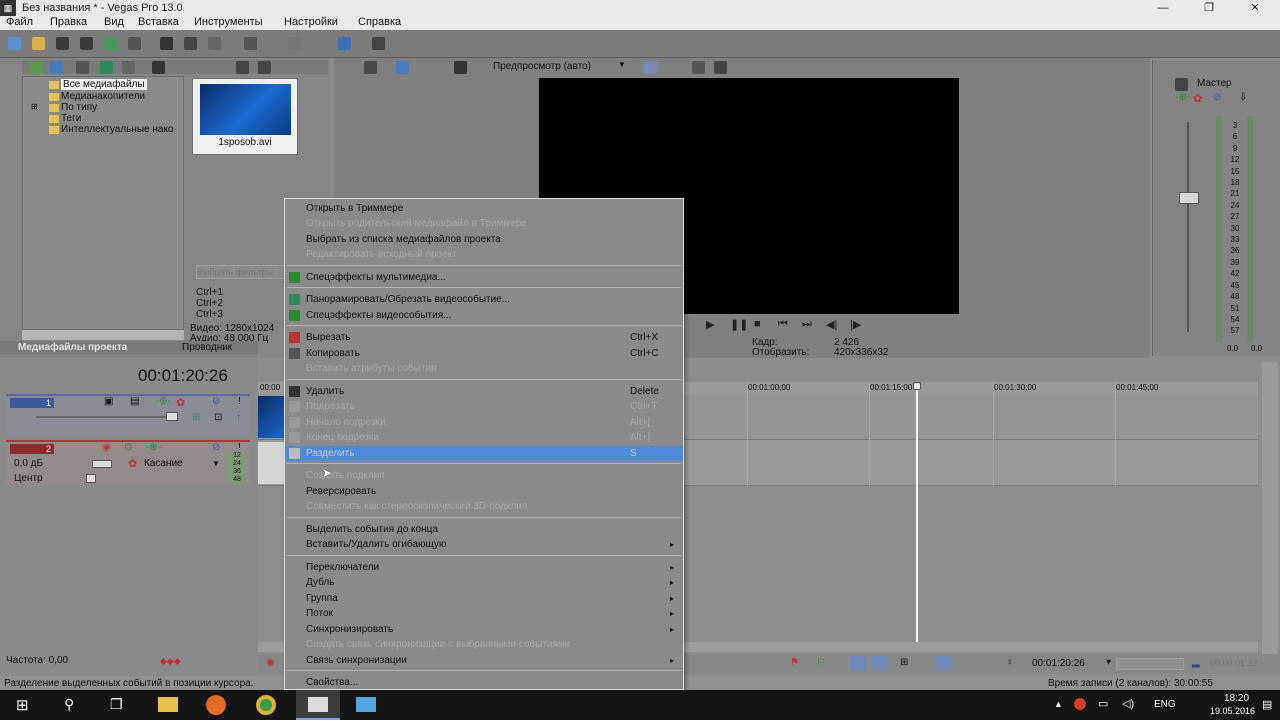 This screenshot has height=720, width=1280. I want to click on envelope-tool-icon, so click(880, 663).